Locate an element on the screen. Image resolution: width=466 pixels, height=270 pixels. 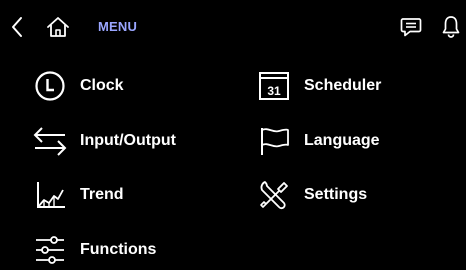
menu-item-functions: Functions is located at coordinates (94, 250).